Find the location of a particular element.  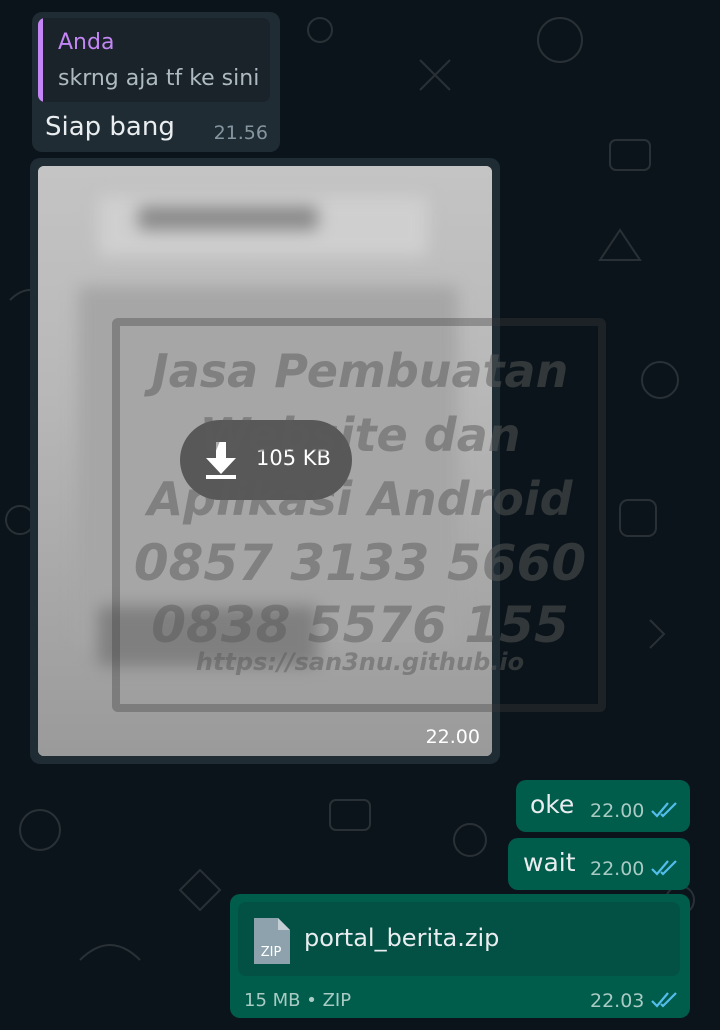

quoted-message: Anda skrng aja tf ke sini is located at coordinates (154, 60).